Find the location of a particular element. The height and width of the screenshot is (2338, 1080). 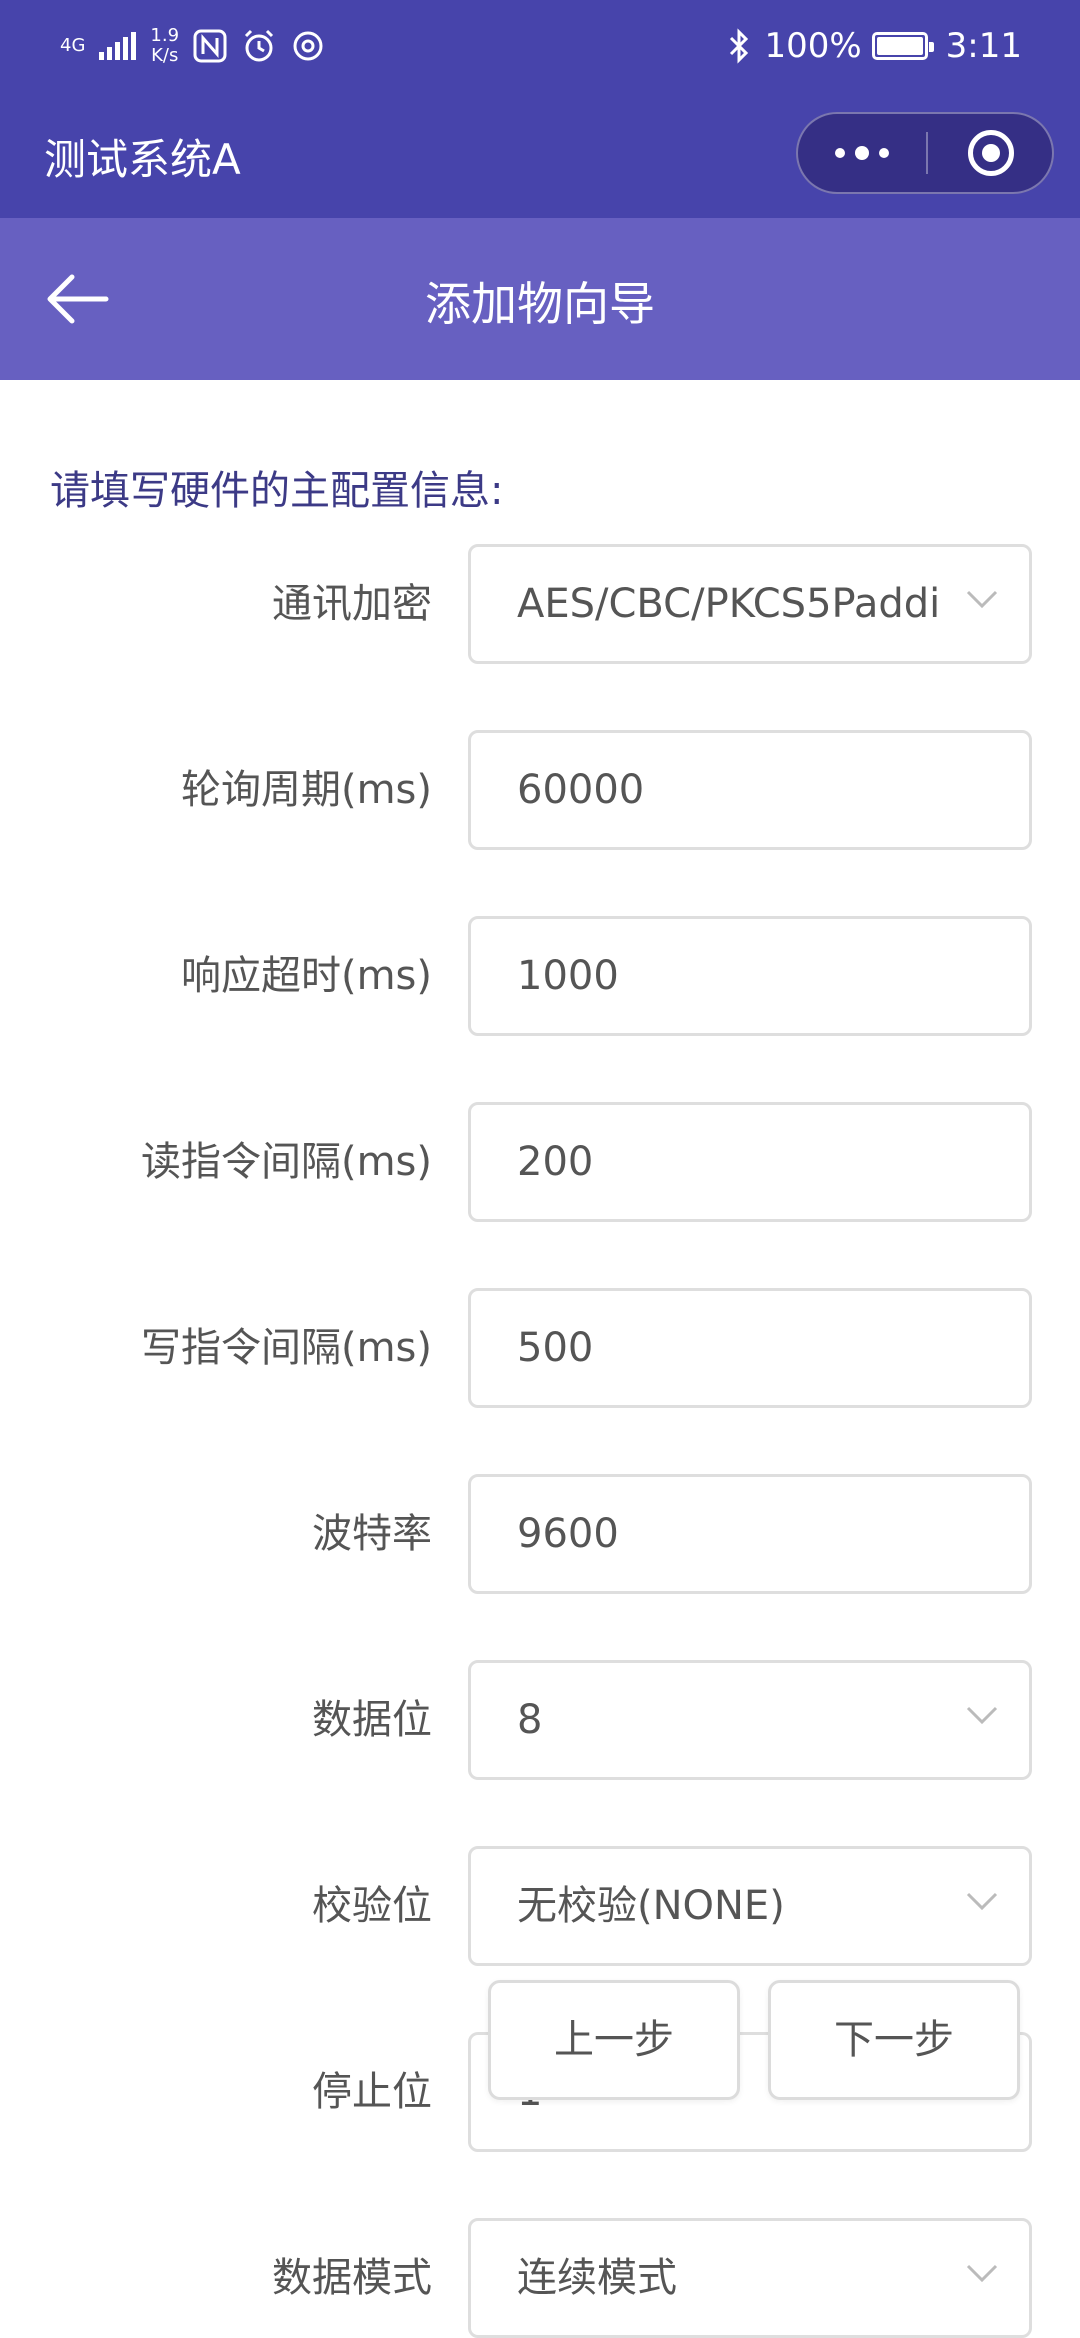

speed-value: 1.9 is located at coordinates (165, 35).